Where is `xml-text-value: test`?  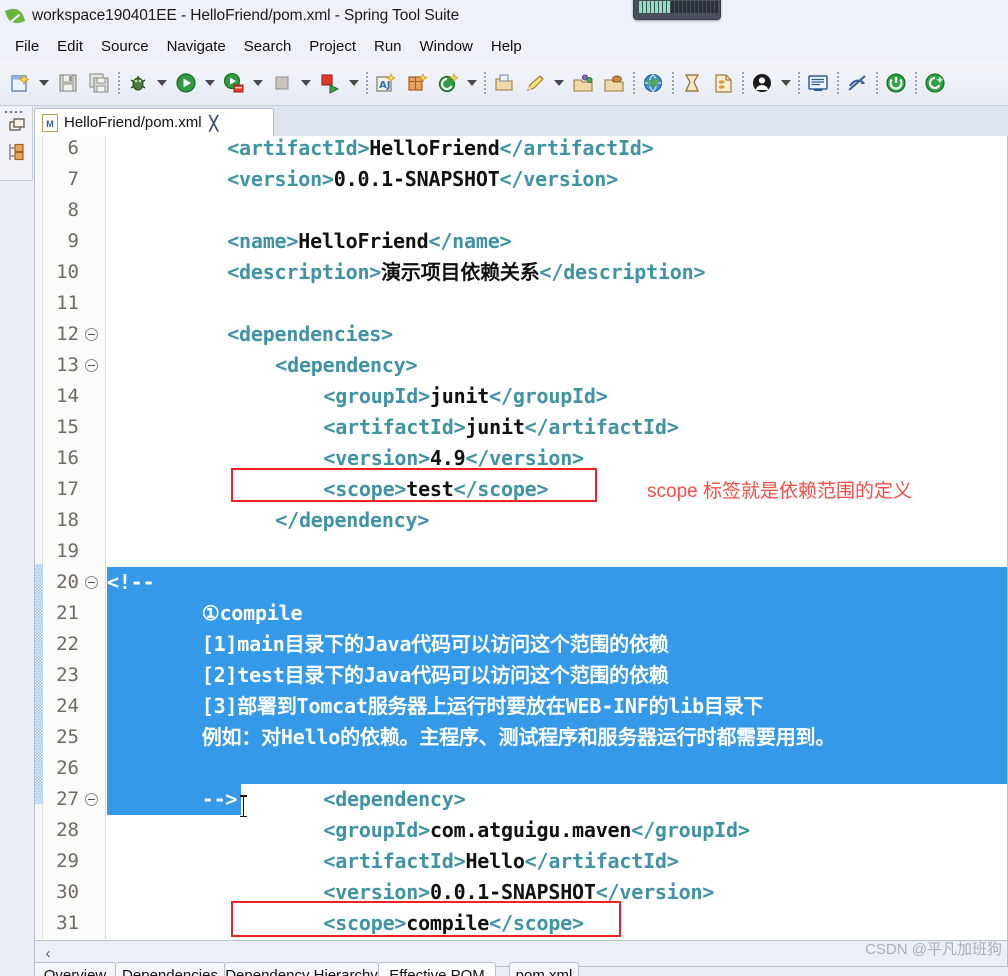 xml-text-value: test is located at coordinates (430, 489).